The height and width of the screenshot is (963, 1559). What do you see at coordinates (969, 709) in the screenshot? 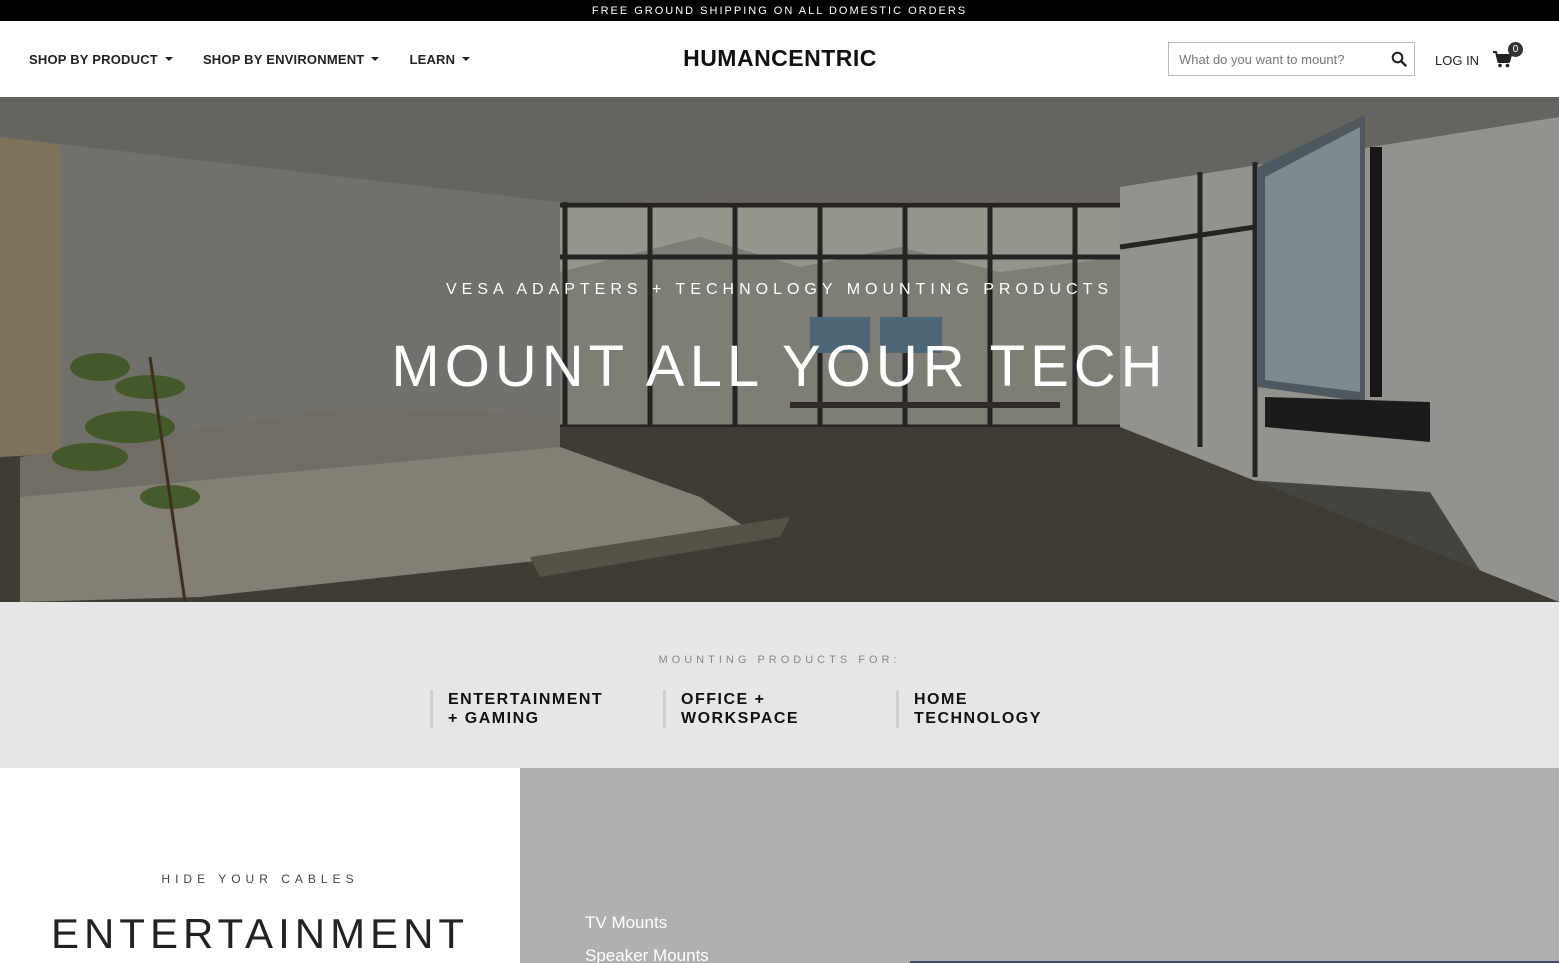
I see `category-home-technology: HOME TECHNOLOGY` at bounding box center [969, 709].